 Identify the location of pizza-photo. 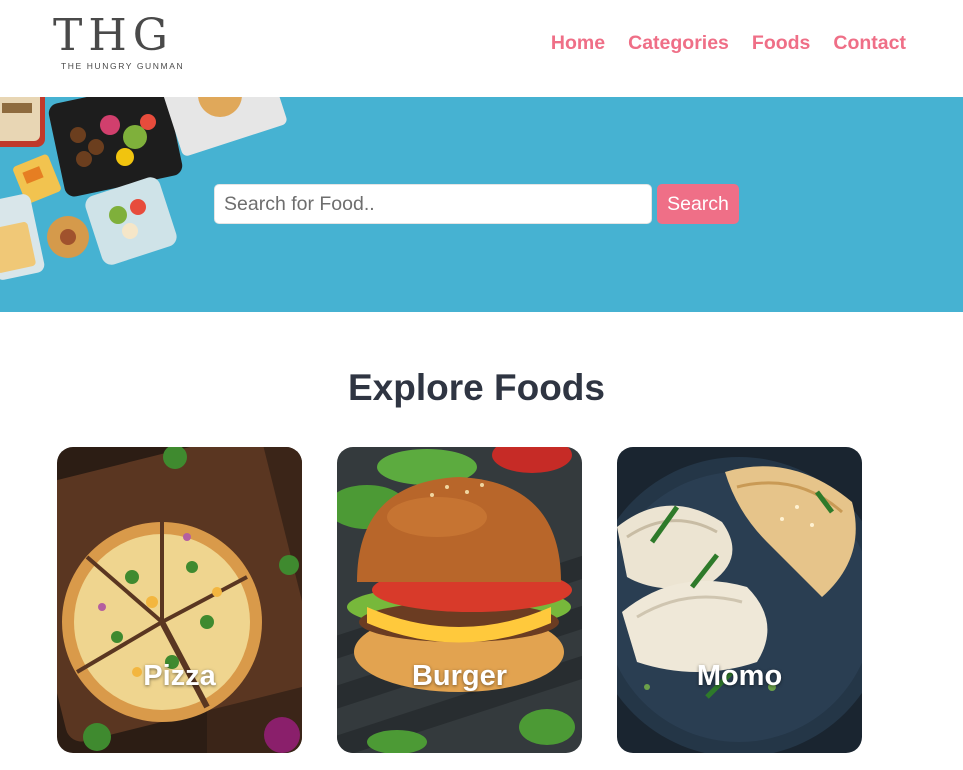
(179, 600).